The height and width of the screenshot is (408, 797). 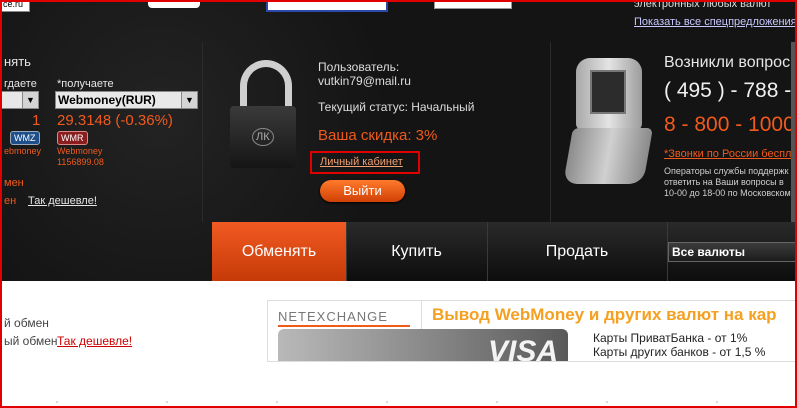 What do you see at coordinates (25, 138) in the screenshot?
I see `wmz-badge: WMZ` at bounding box center [25, 138].